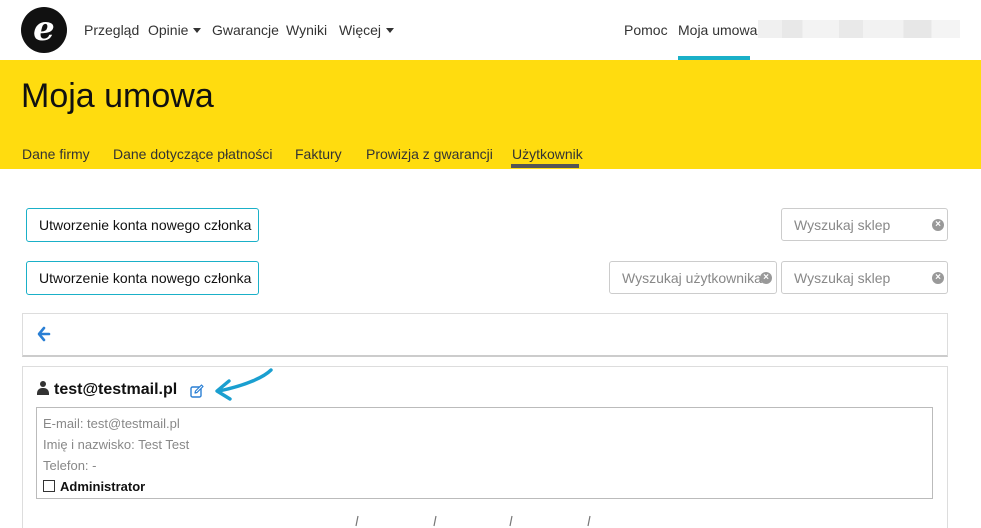 The height and width of the screenshot is (528, 981). I want to click on email-line: E-mail: test@testmail.pl, so click(111, 423).